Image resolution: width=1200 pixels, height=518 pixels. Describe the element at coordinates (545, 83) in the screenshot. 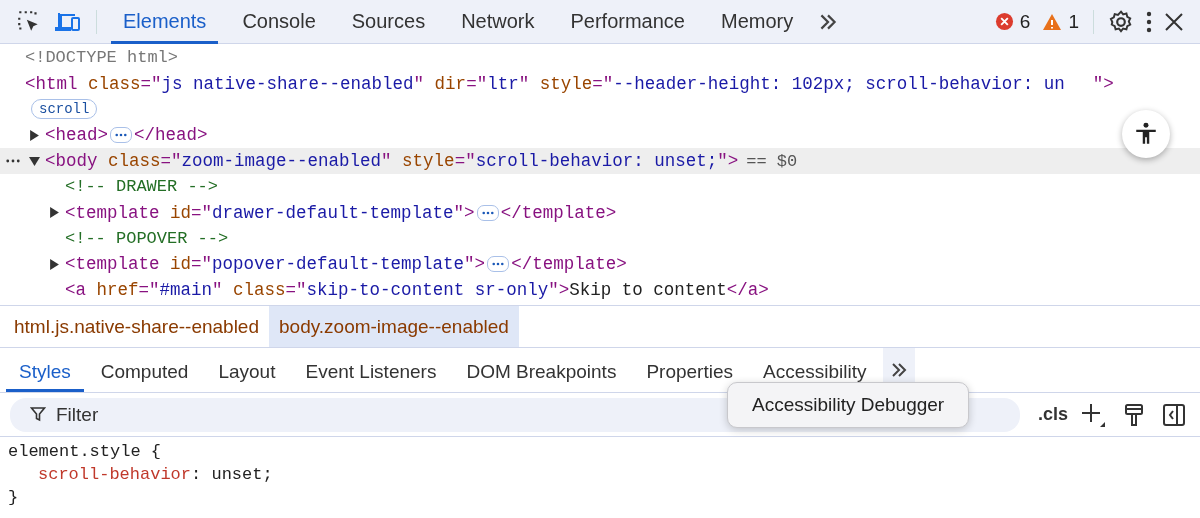

I see `code-line: <html class="js native-share--enabled" dir="ltr" style="--header-height: 102px; scroll-behavior: un` at that location.